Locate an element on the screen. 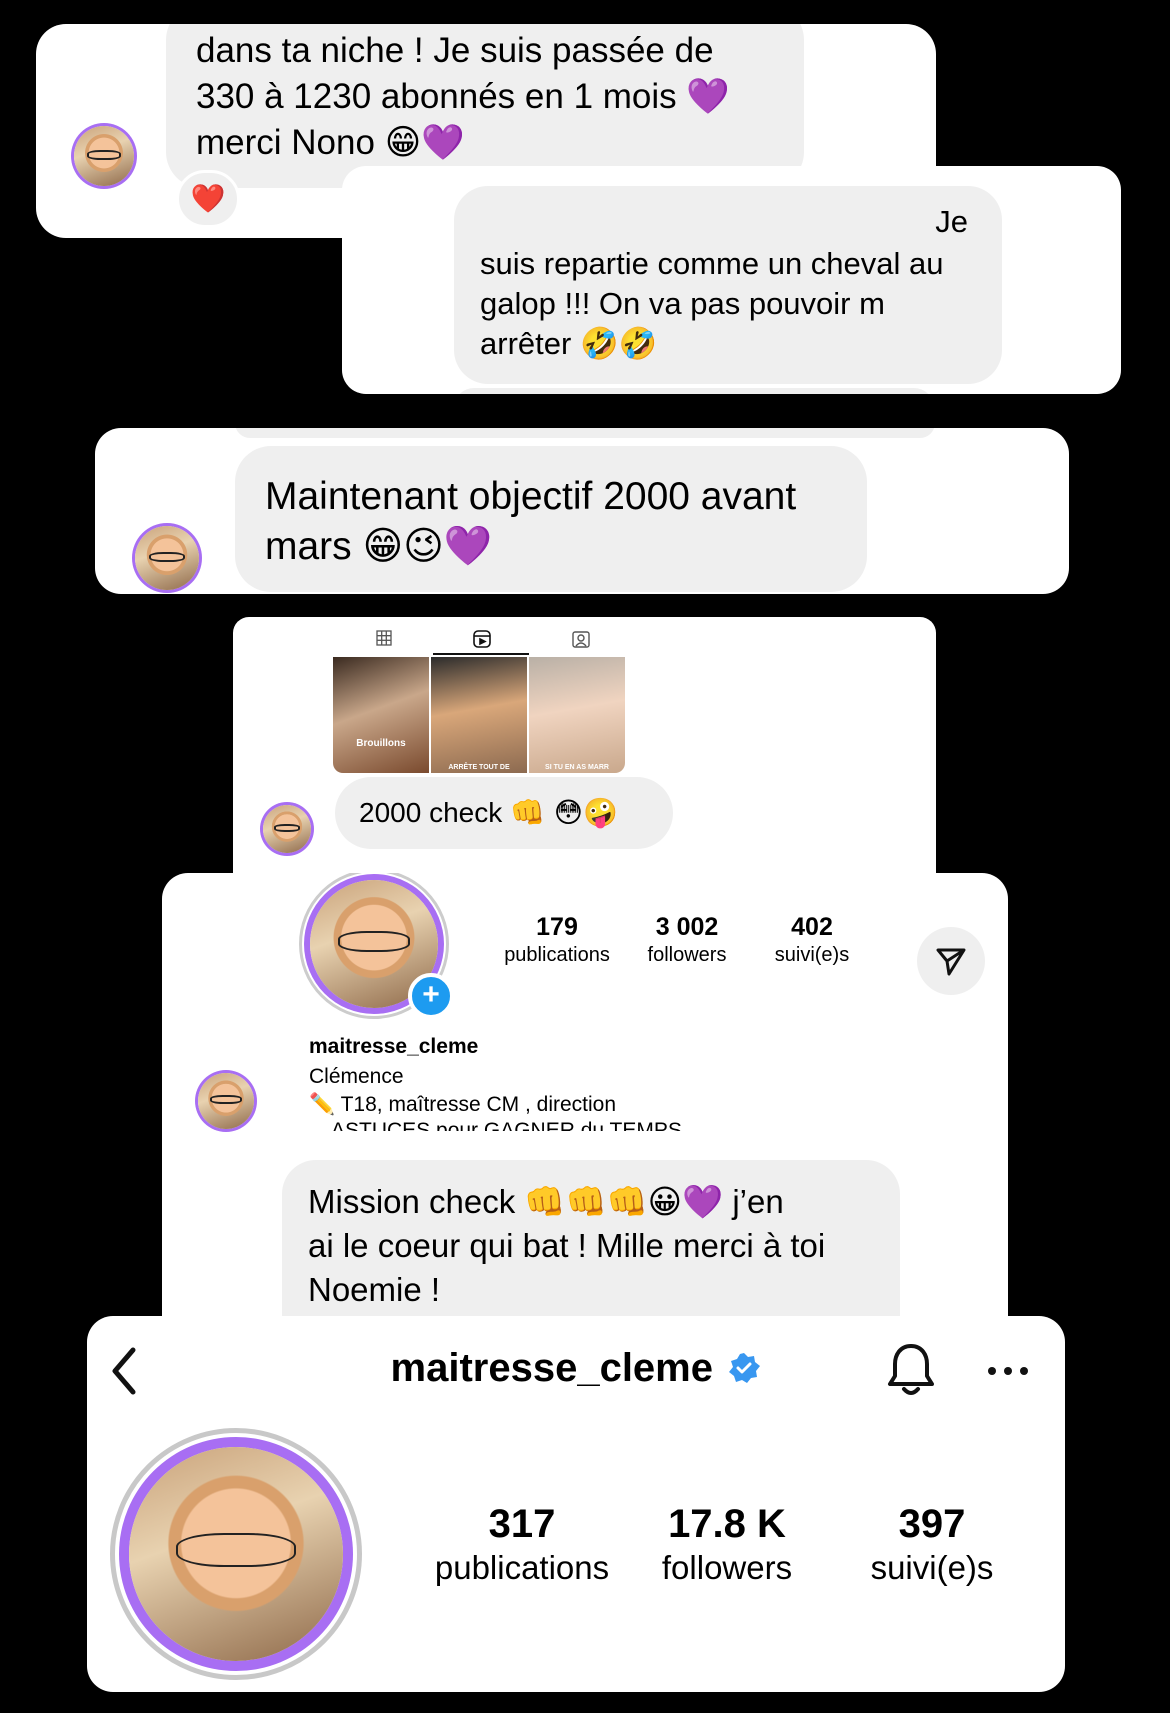  message-line: Mission check is located at coordinates (412, 1201).